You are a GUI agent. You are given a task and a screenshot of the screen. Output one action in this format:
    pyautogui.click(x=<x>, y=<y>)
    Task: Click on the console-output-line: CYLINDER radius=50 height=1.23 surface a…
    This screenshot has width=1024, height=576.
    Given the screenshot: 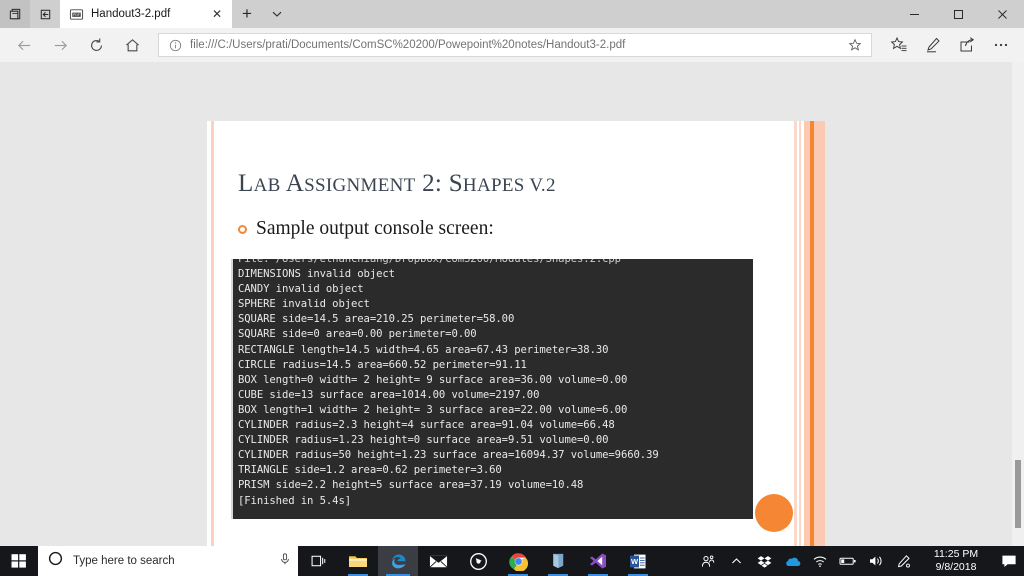 What is the action you would take?
    pyautogui.click(x=448, y=455)
    